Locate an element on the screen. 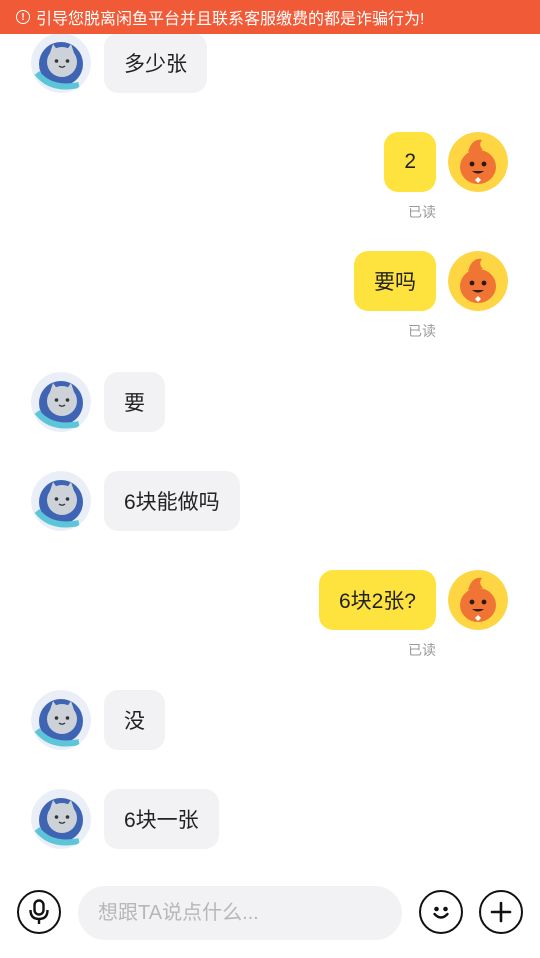 This screenshot has height=958, width=540. input-bar is located at coordinates (270, 914).